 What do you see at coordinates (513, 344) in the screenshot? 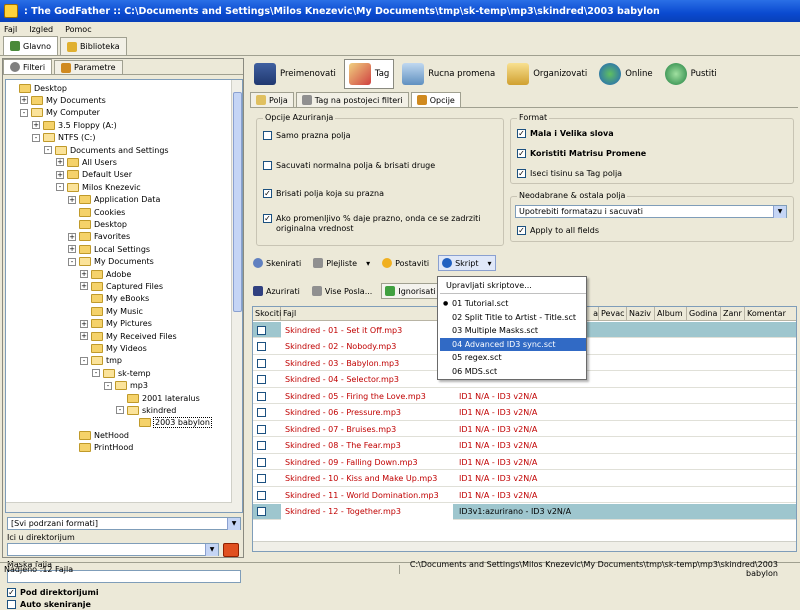
I see `script-menu-item: 04 Advanced ID3 sync.sct` at bounding box center [513, 344].